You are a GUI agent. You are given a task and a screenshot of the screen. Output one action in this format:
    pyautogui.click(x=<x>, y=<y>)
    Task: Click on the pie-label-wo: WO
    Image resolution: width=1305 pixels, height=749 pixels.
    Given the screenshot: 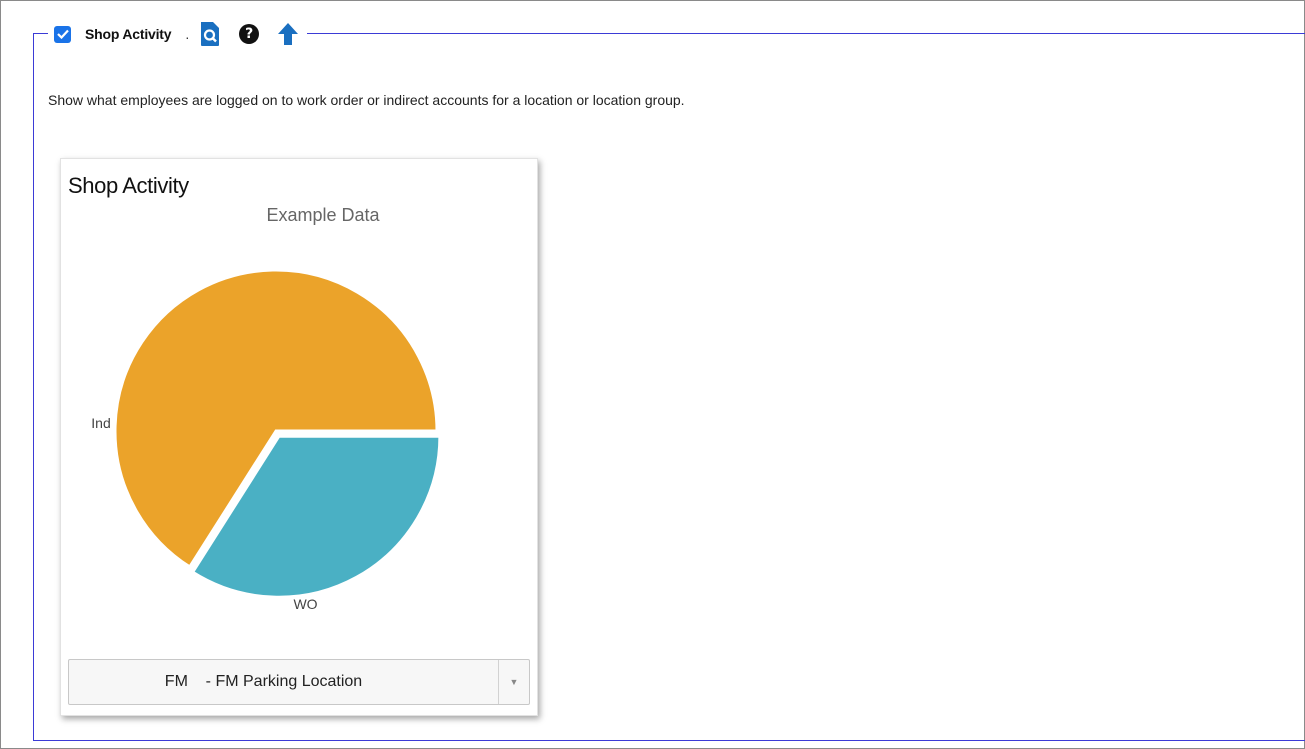 What is the action you would take?
    pyautogui.click(x=305, y=604)
    